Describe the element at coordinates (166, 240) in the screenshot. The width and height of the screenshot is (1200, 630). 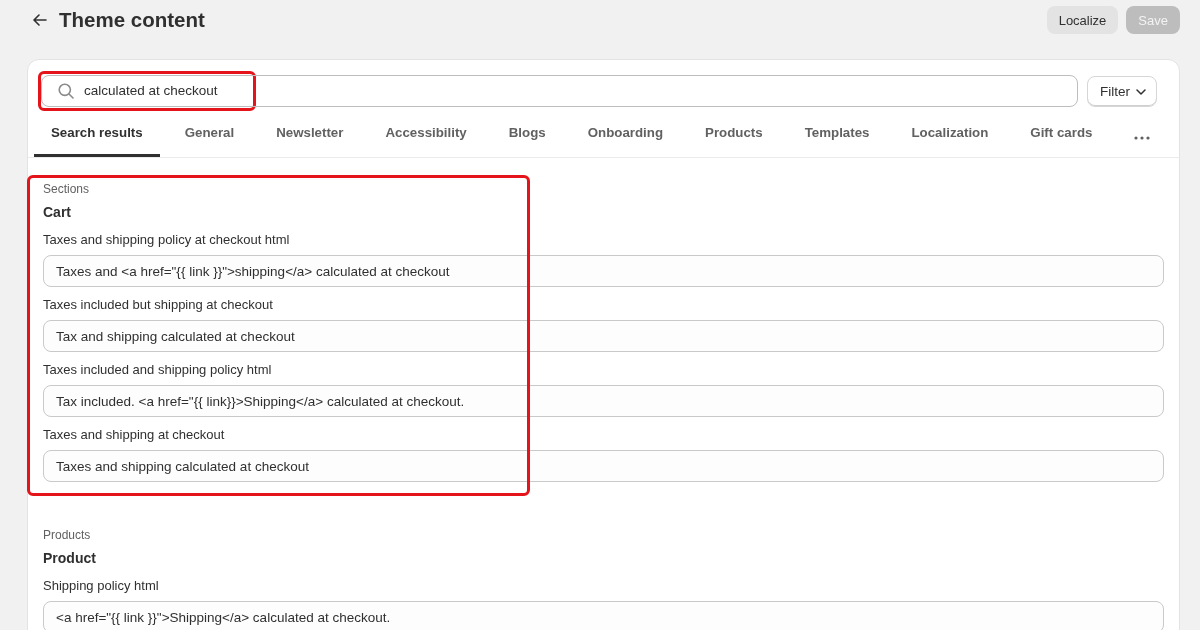
I see `field-label: Taxes and shipping policy at checkout html` at that location.